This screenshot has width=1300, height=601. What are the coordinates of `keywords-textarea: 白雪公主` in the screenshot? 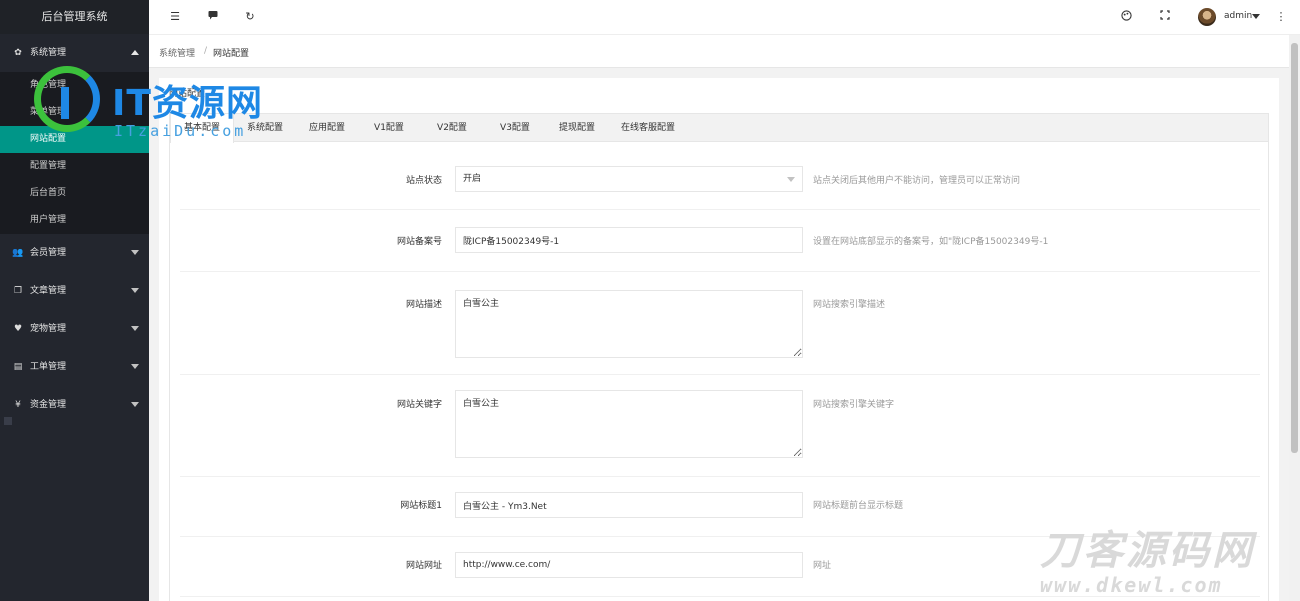 It's located at (629, 424).